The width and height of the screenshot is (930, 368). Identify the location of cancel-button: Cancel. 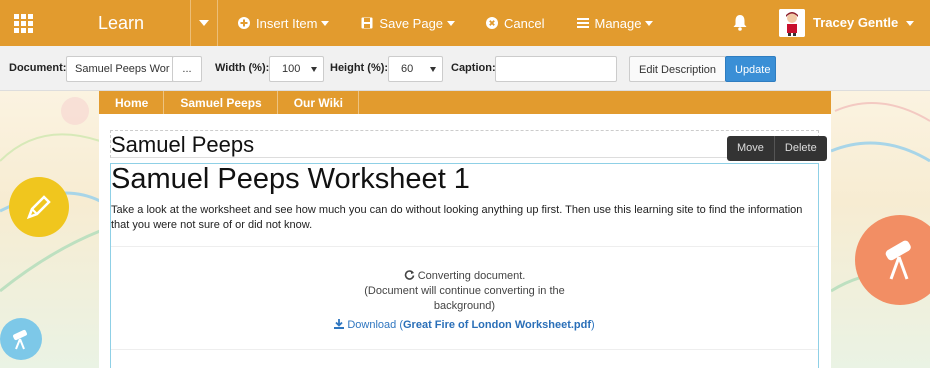
(515, 23).